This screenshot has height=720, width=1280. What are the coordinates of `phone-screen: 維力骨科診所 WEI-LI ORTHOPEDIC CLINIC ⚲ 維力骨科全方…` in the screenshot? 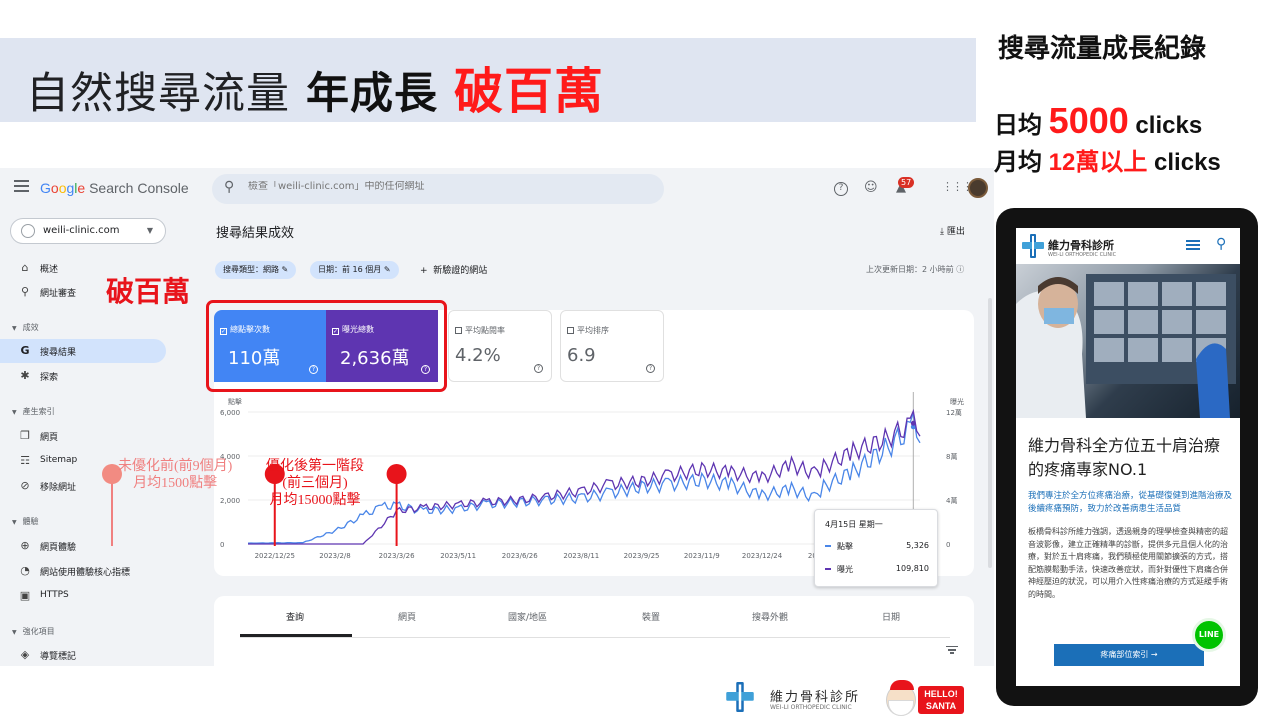 It's located at (1128, 457).